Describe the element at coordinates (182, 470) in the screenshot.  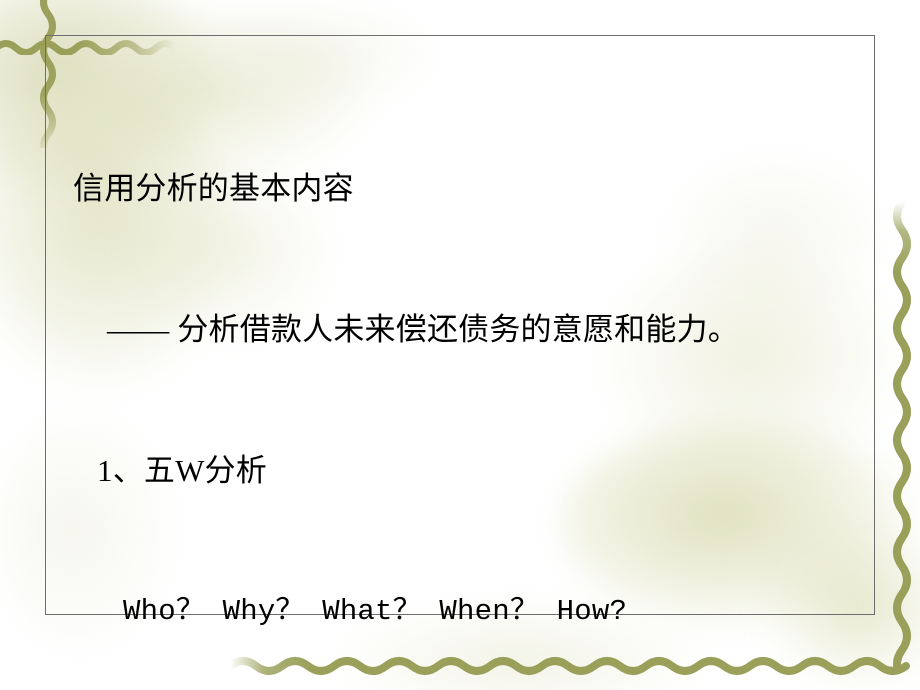
I see `content-line-item-1: 1、五W分析` at that location.